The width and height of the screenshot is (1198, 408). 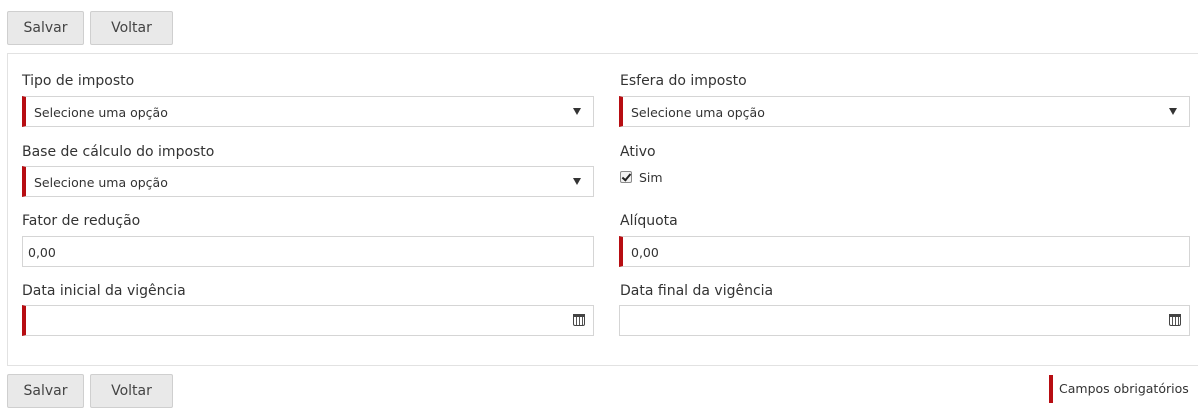 What do you see at coordinates (1124, 388) in the screenshot?
I see `required-fields-legend: Campos obrigatórios` at bounding box center [1124, 388].